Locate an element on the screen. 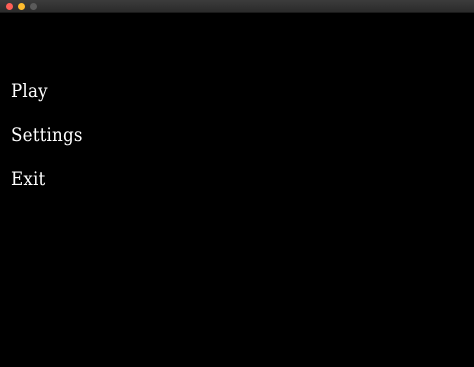  play-menu-item: Play is located at coordinates (47, 91).